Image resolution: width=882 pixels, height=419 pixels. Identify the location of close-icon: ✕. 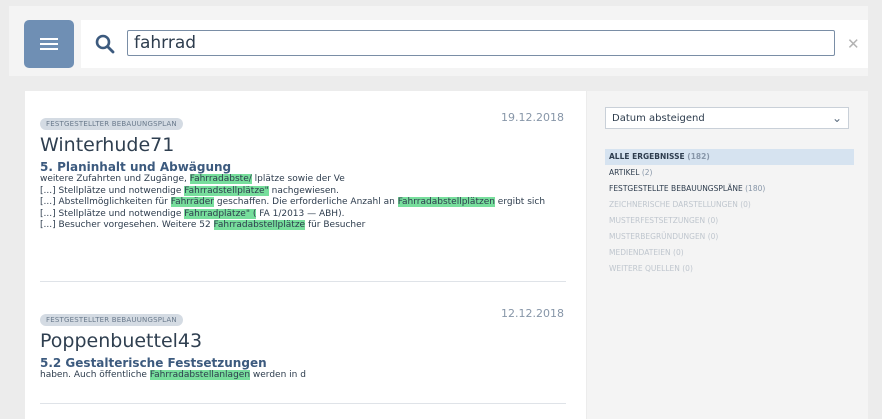
(853, 44).